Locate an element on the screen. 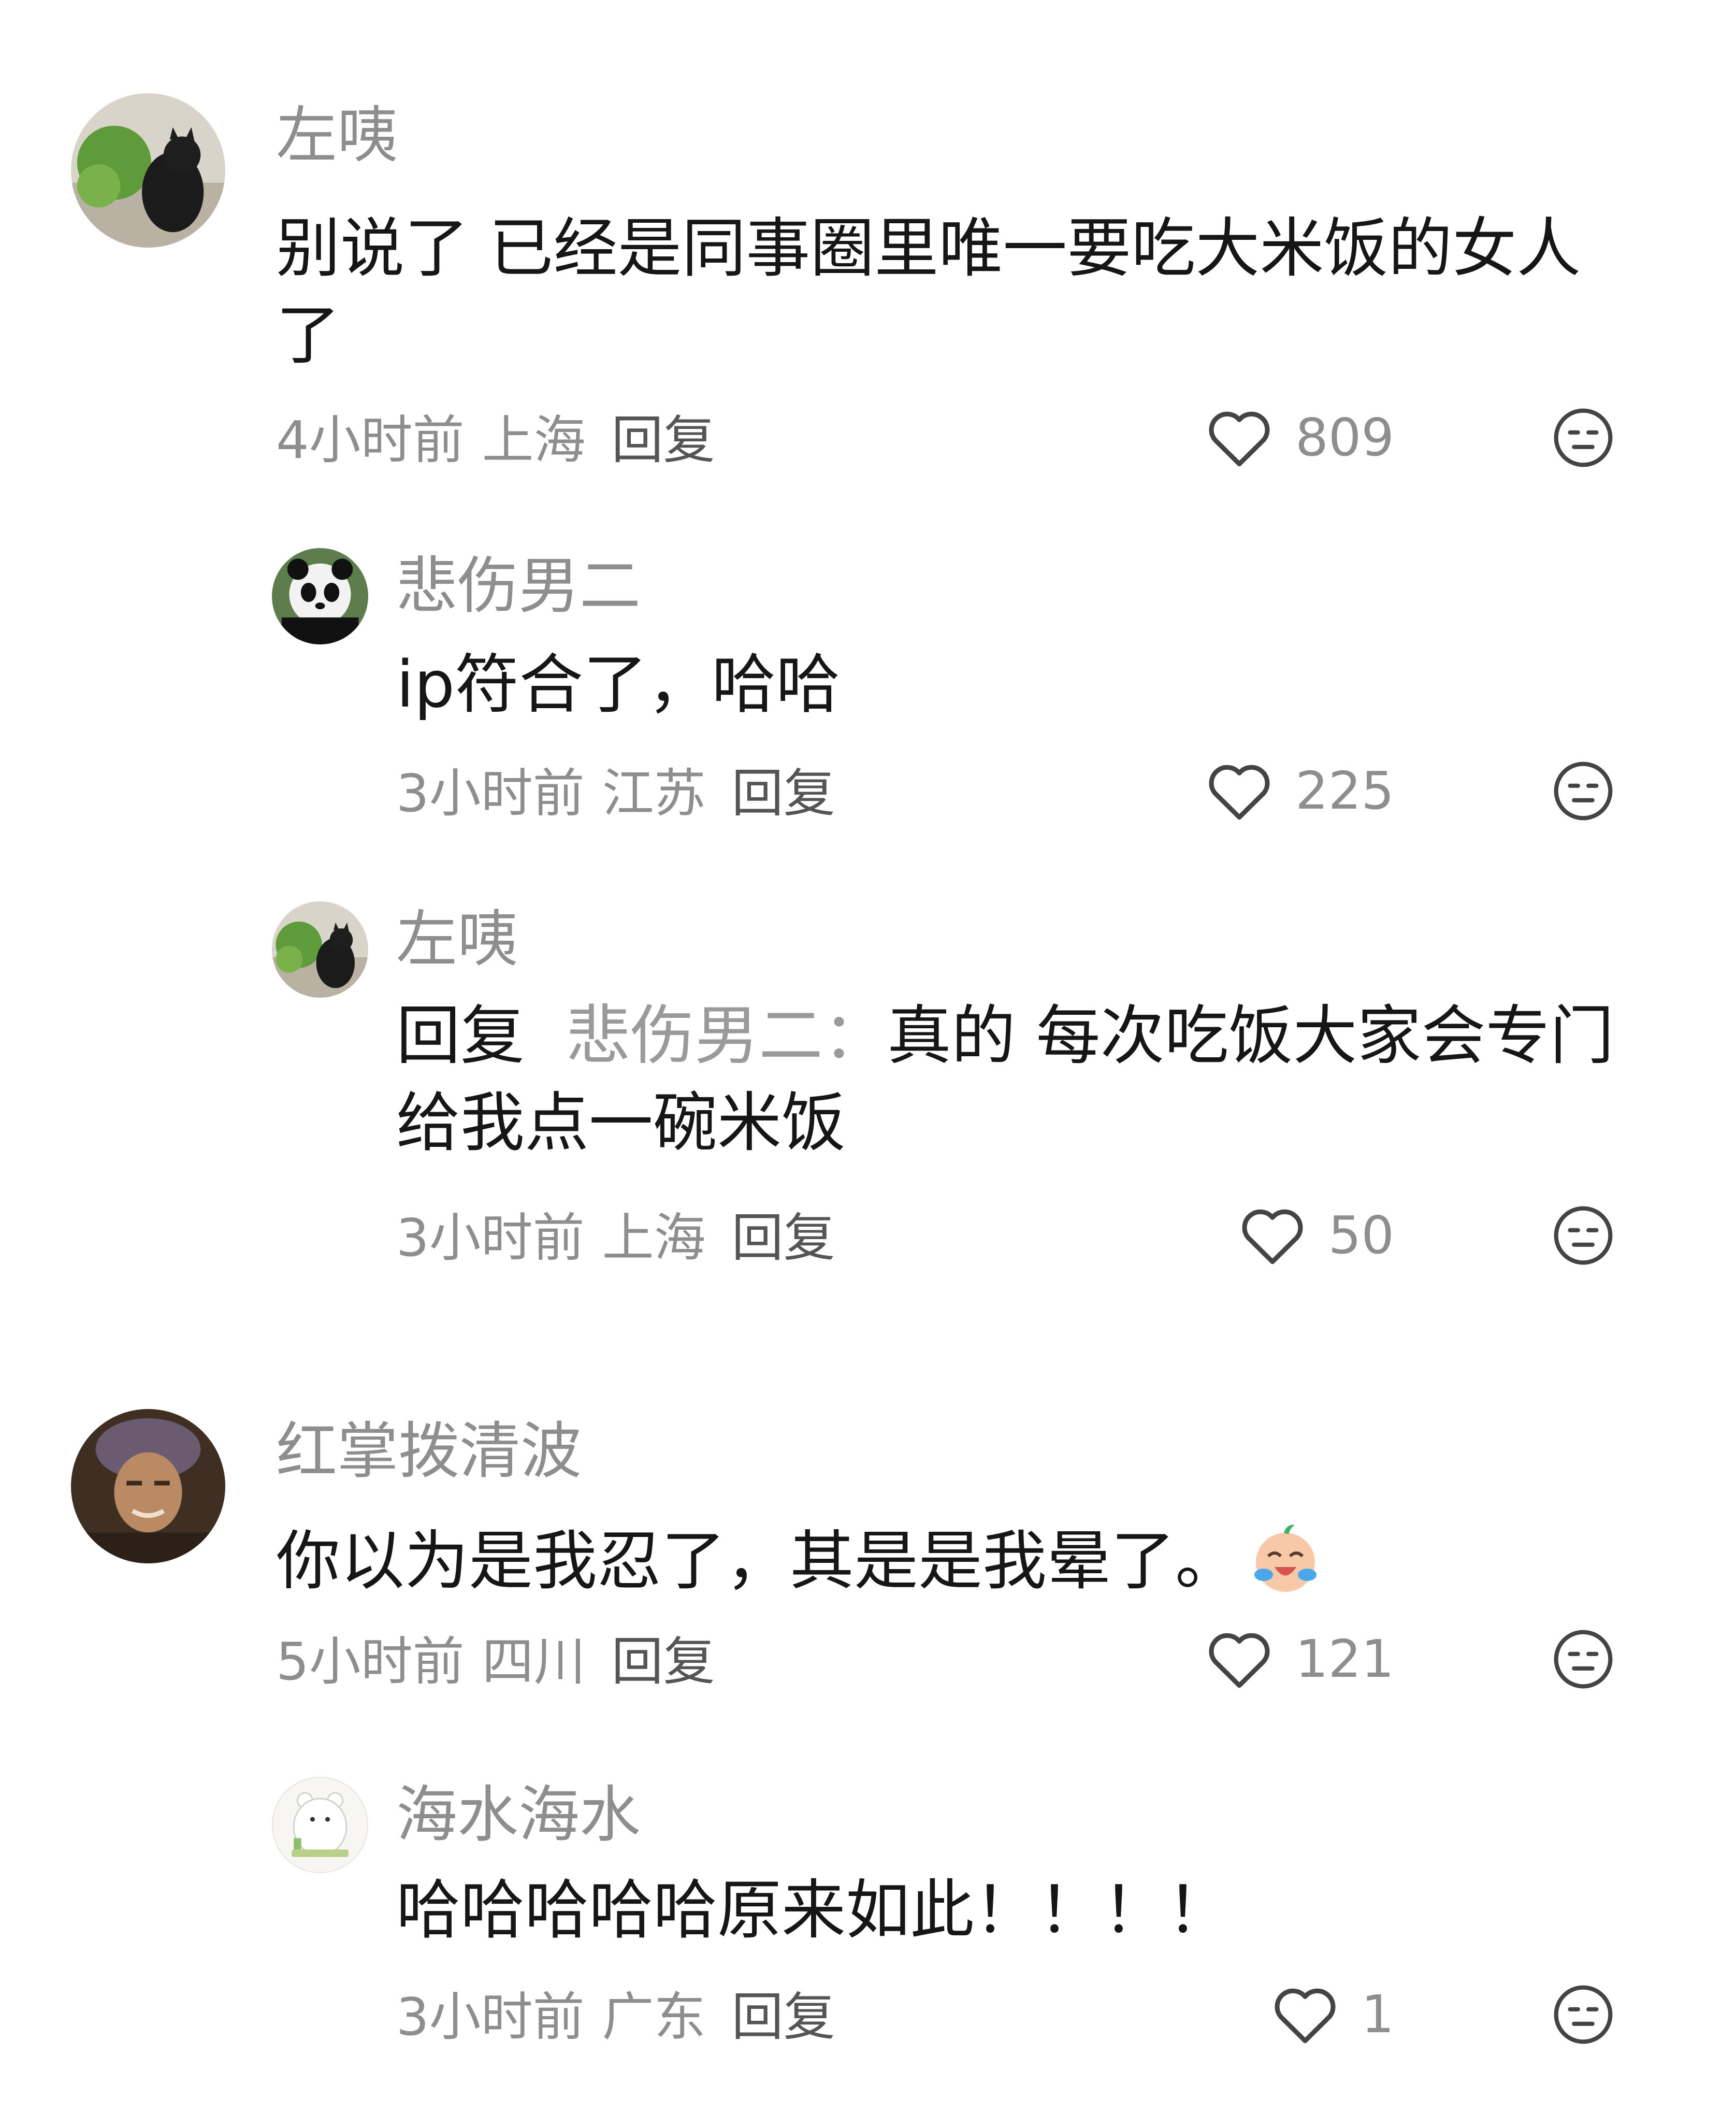 This screenshot has width=1736, height=2113. like-button: 1 is located at coordinates (1333, 2014).